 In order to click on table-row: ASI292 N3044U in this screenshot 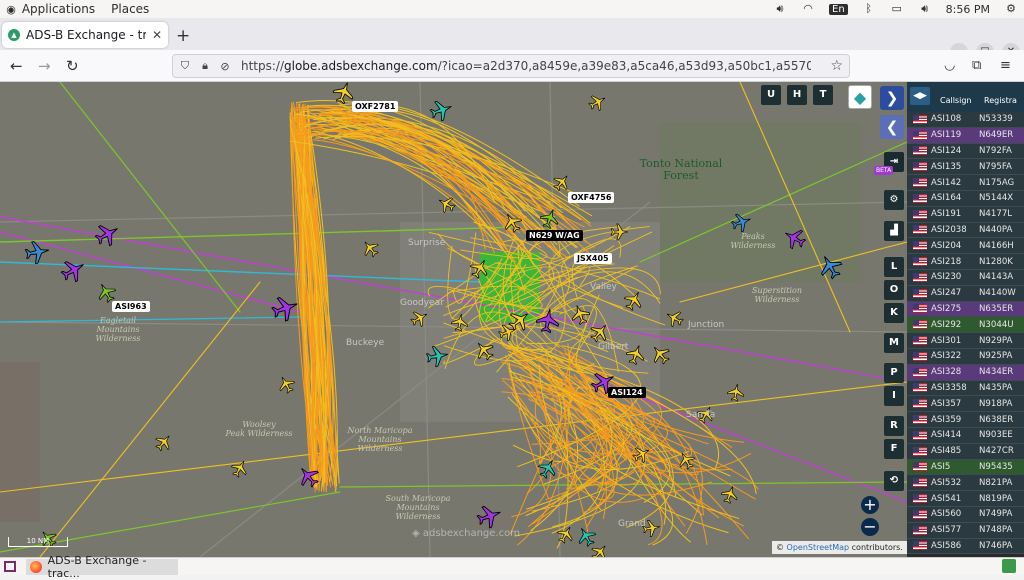, I will do `click(965, 325)`.